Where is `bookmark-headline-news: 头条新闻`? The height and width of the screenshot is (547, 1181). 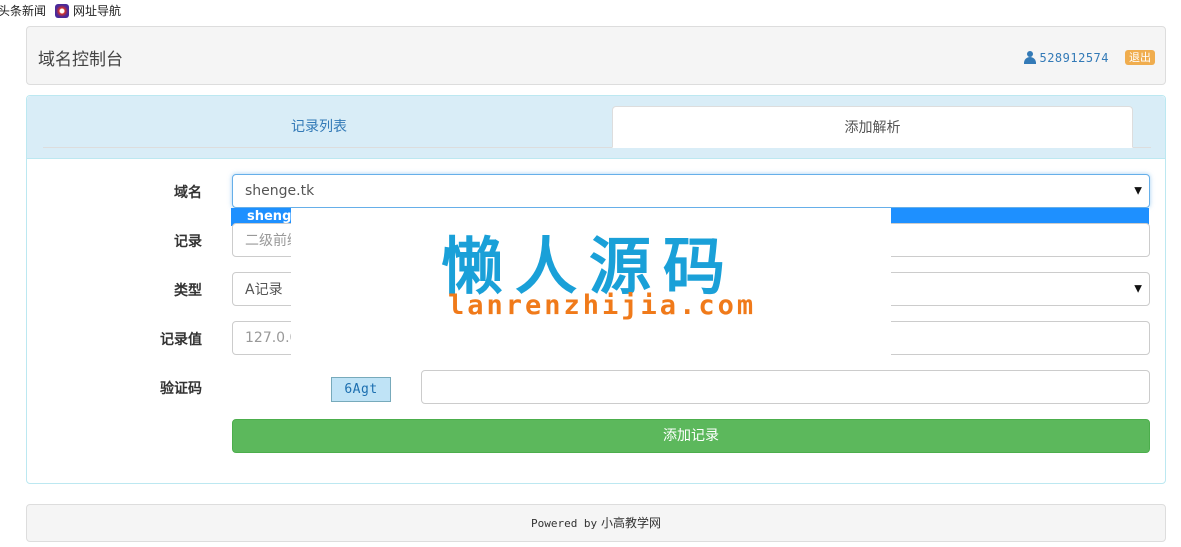 bookmark-headline-news: 头条新闻 is located at coordinates (23, 11).